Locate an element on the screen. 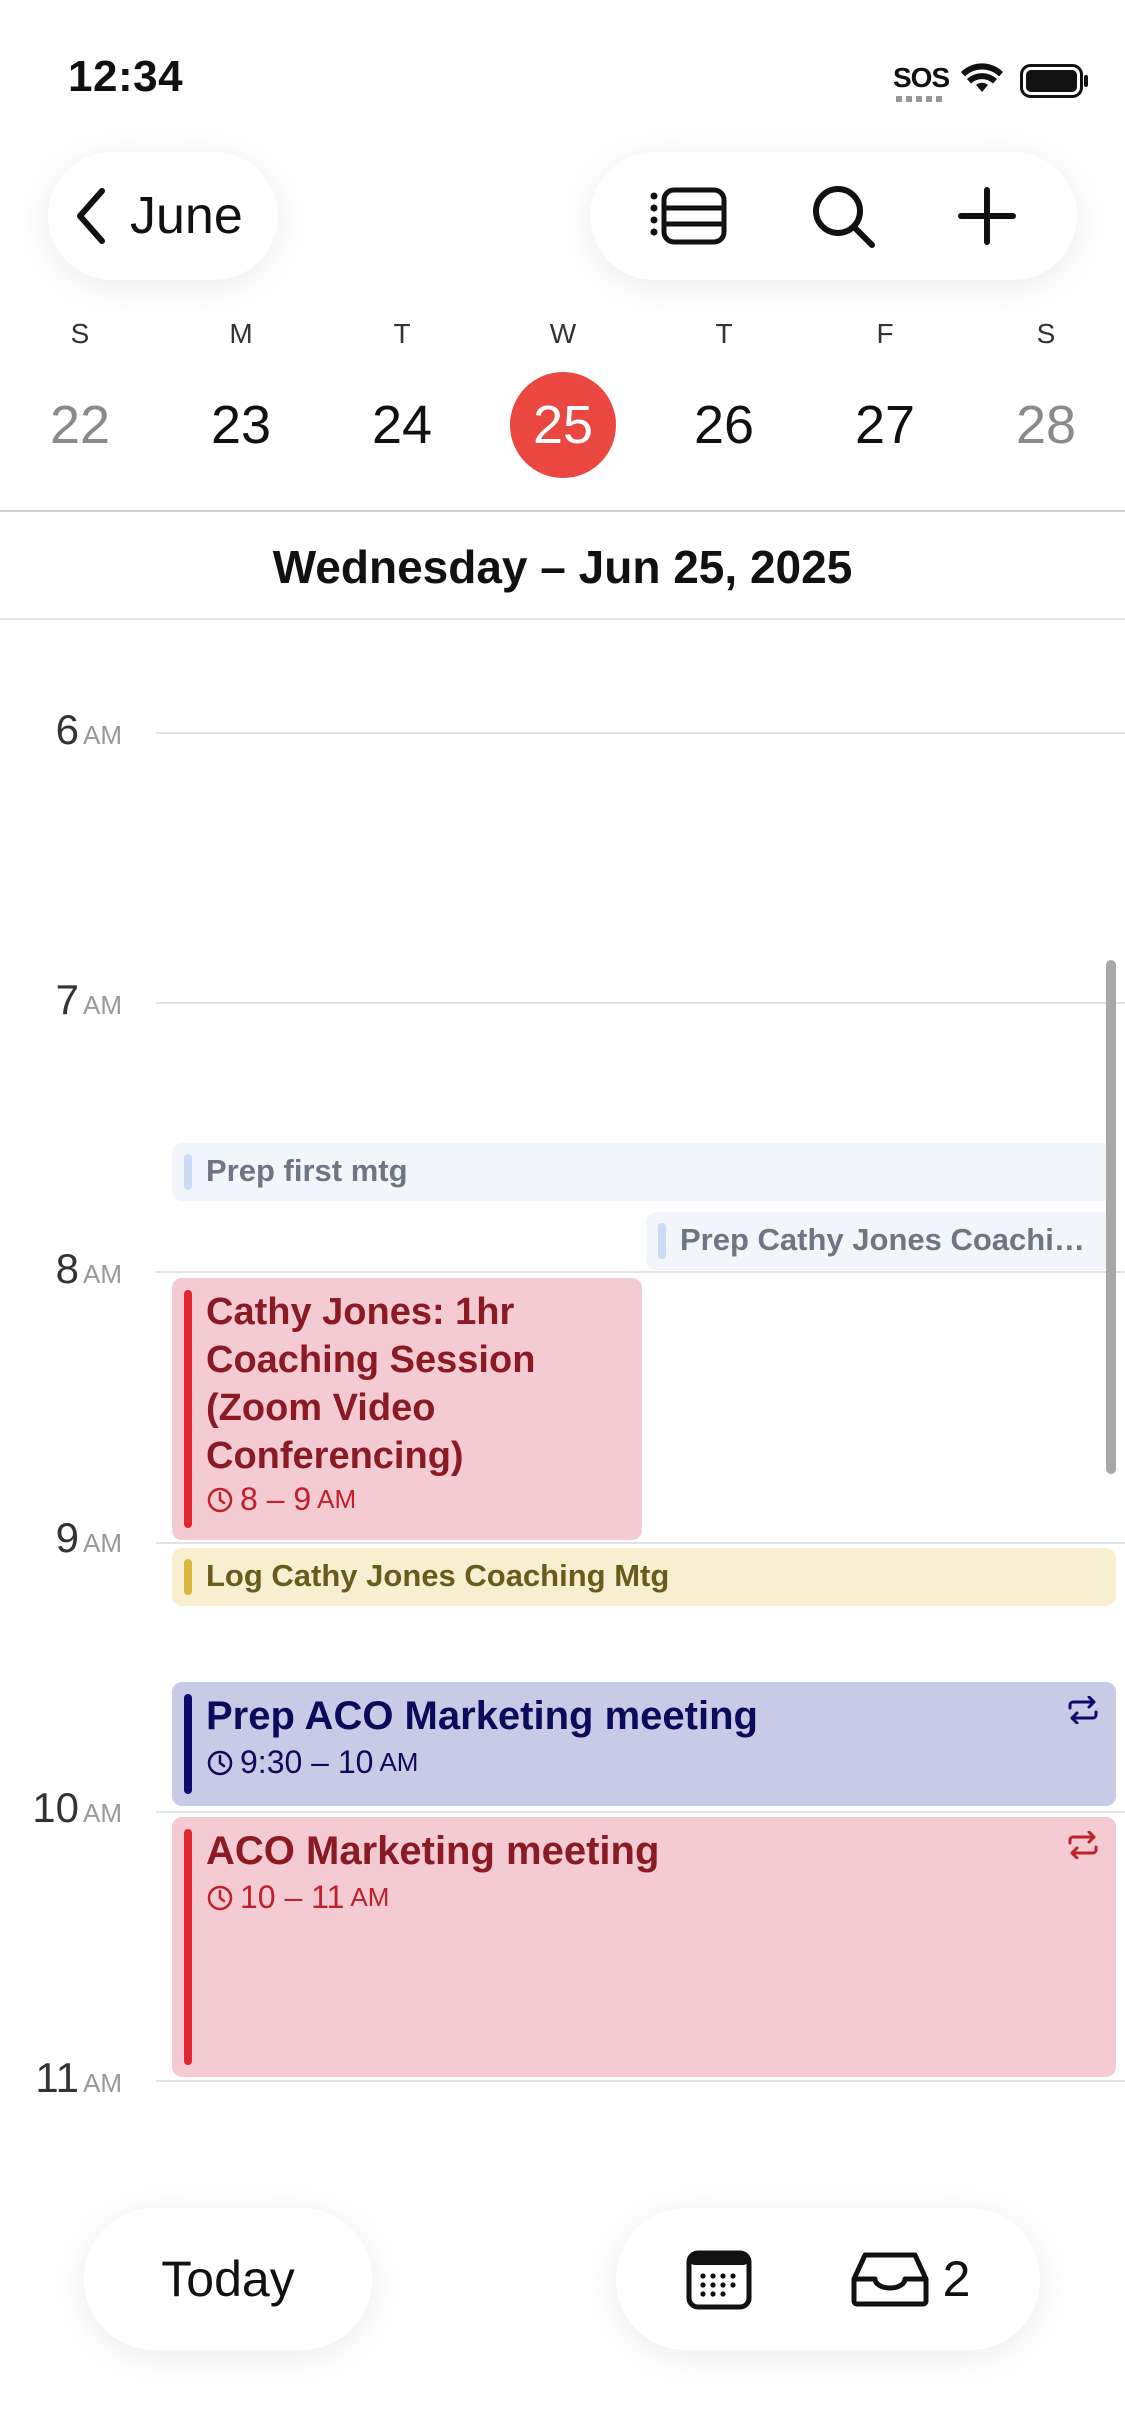  event-time: 8 – 9 AM is located at coordinates (281, 1499).